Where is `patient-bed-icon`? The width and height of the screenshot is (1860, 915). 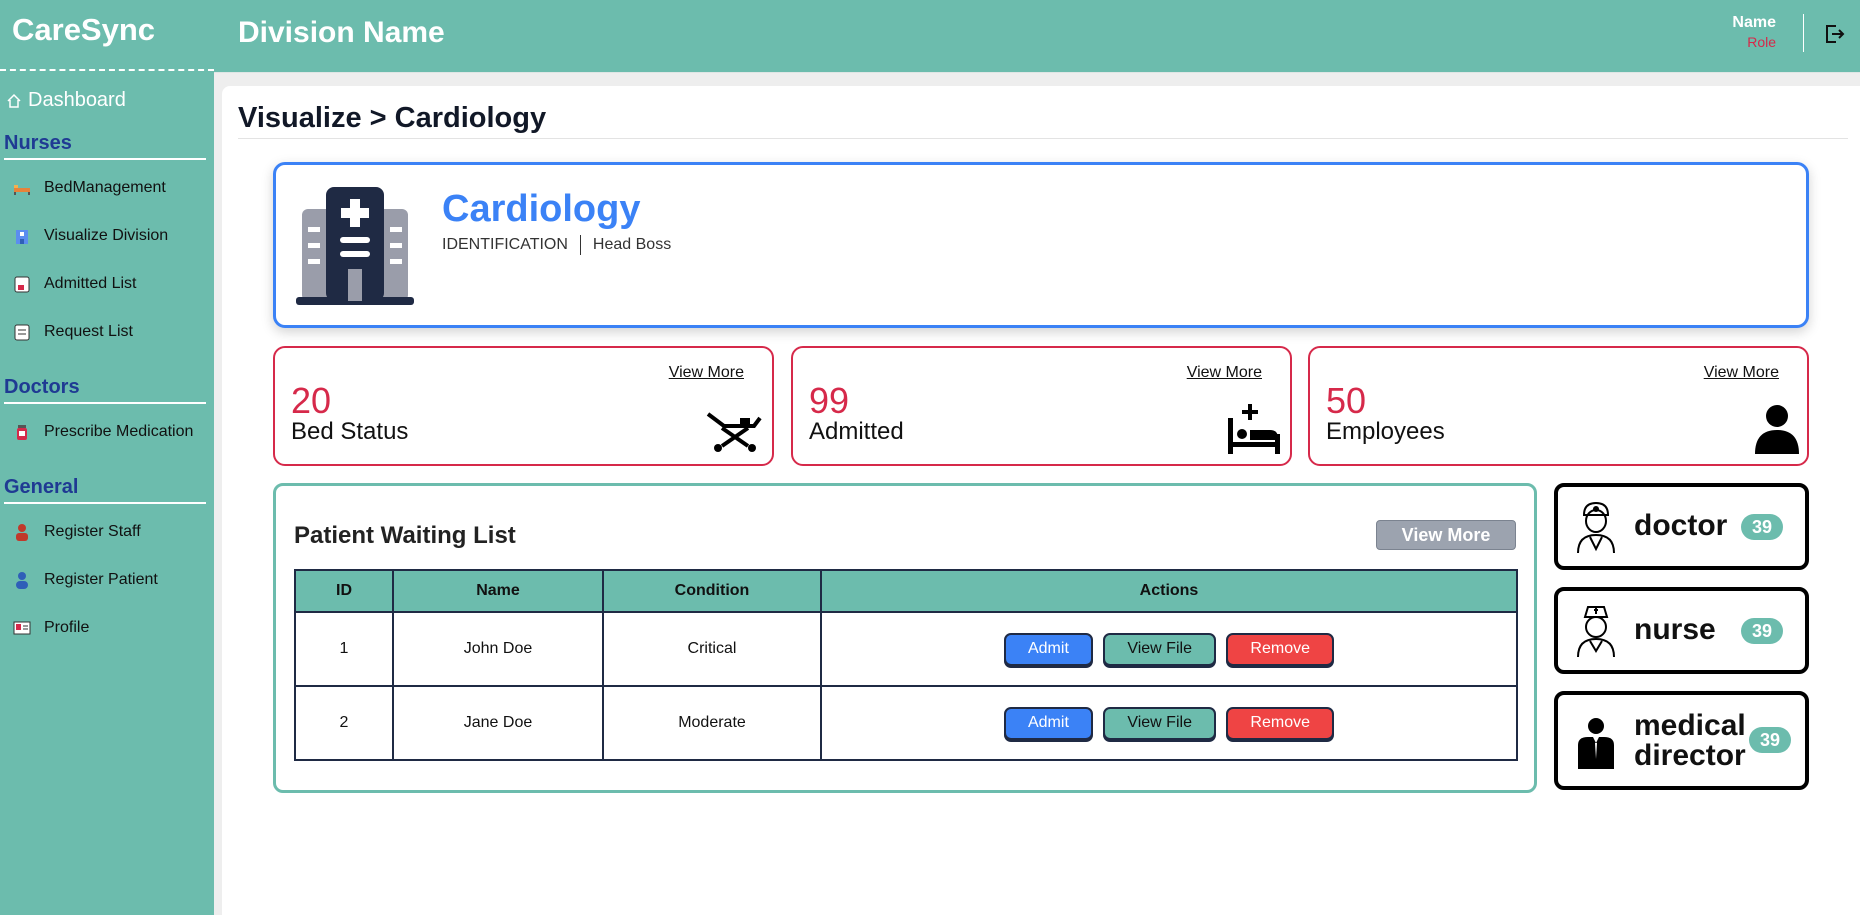 patient-bed-icon is located at coordinates (1254, 429).